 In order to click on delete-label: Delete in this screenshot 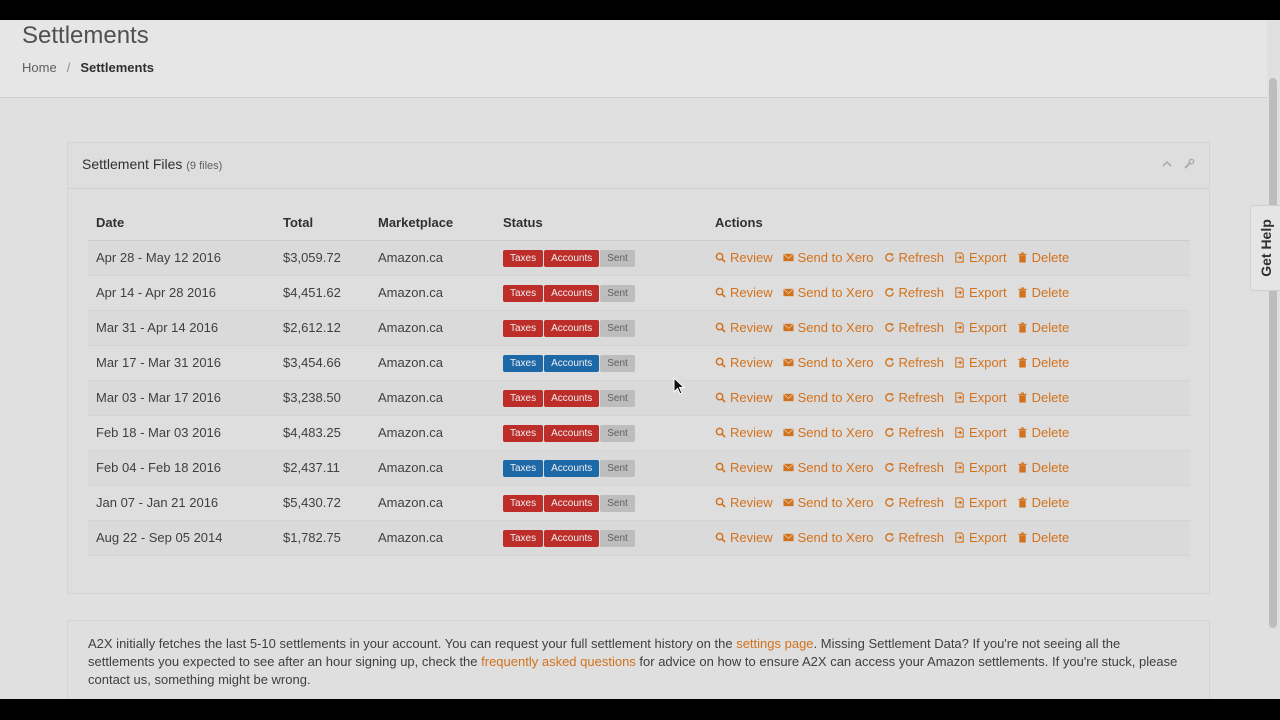, I will do `click(1050, 257)`.